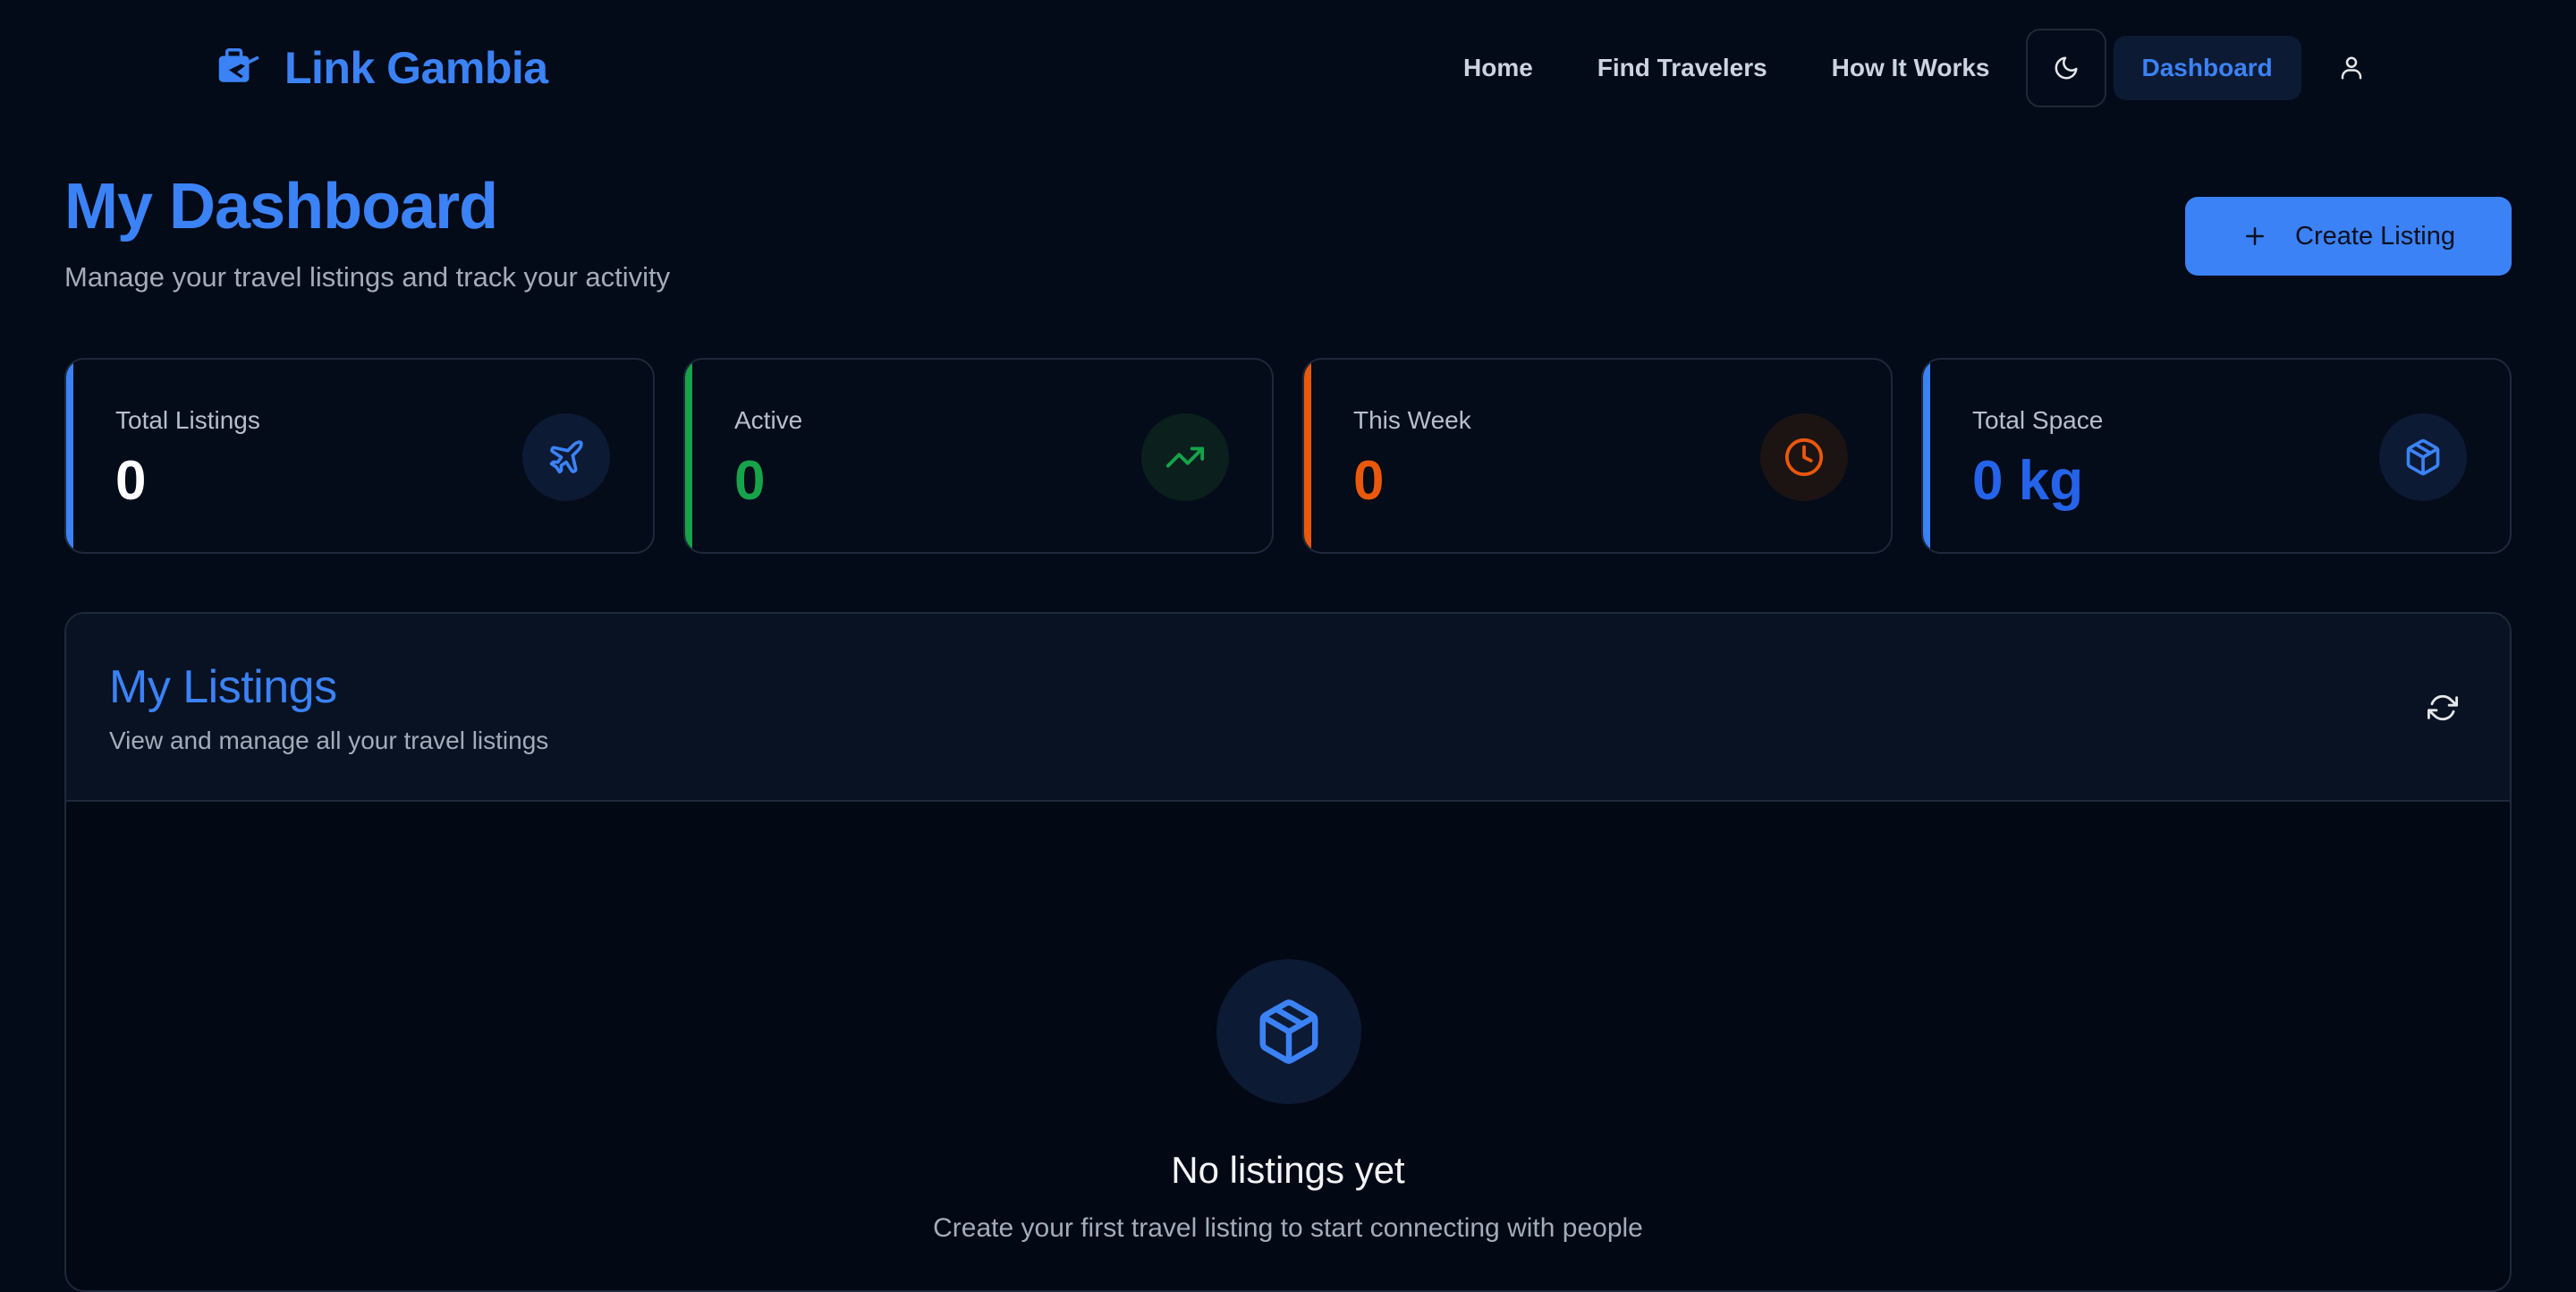 The width and height of the screenshot is (2576, 1292). I want to click on page-title: My Dashboard, so click(281, 207).